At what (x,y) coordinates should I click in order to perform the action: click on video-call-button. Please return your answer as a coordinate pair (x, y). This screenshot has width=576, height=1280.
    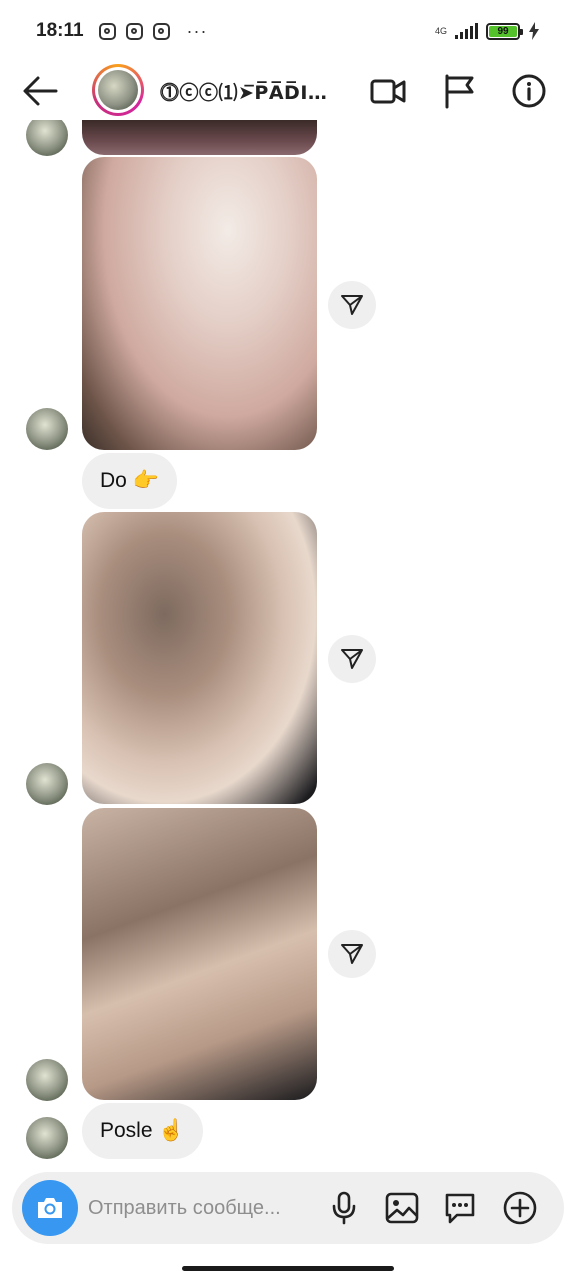
    Looking at the image, I should click on (388, 91).